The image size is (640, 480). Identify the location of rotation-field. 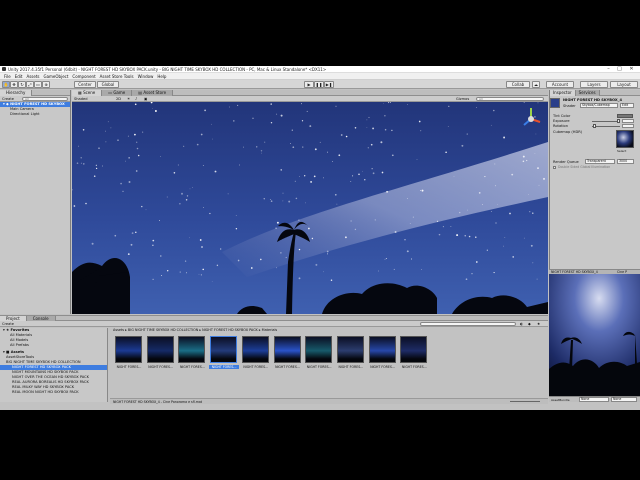
(628, 126).